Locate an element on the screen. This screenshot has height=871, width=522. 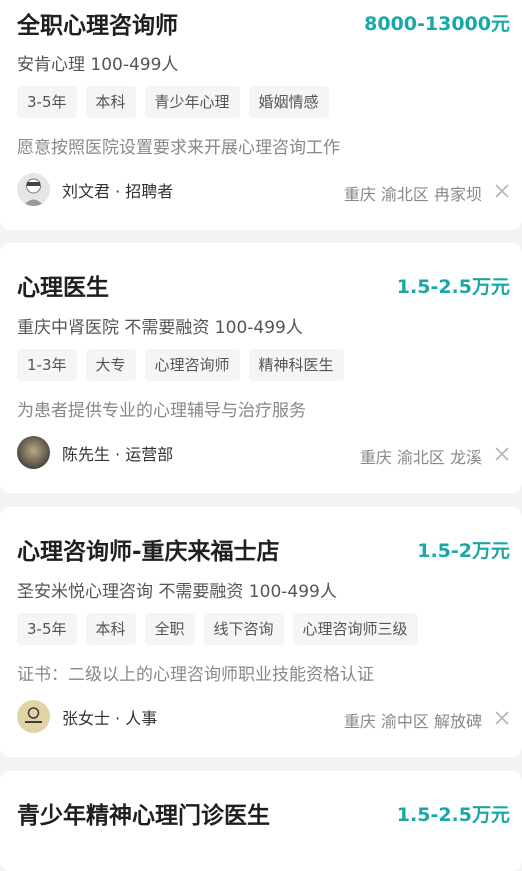
tag: 精神科医生 is located at coordinates (296, 365).